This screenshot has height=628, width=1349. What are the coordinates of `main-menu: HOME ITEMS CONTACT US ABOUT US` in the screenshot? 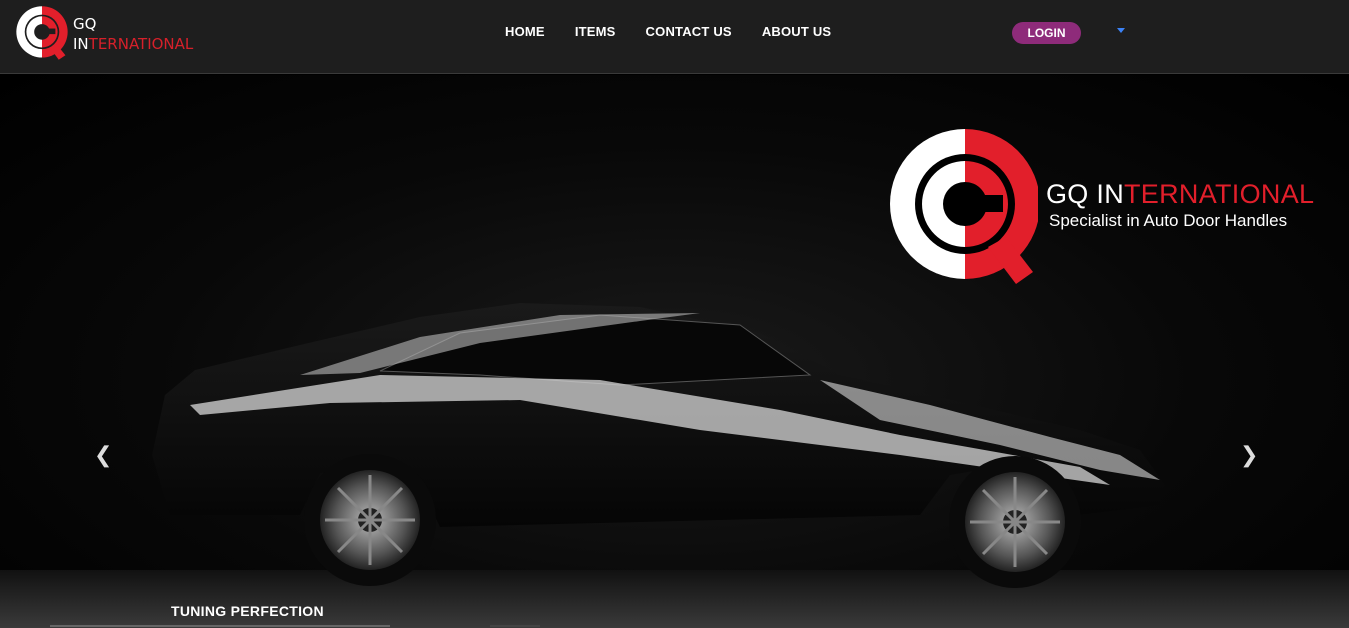 It's located at (668, 31).